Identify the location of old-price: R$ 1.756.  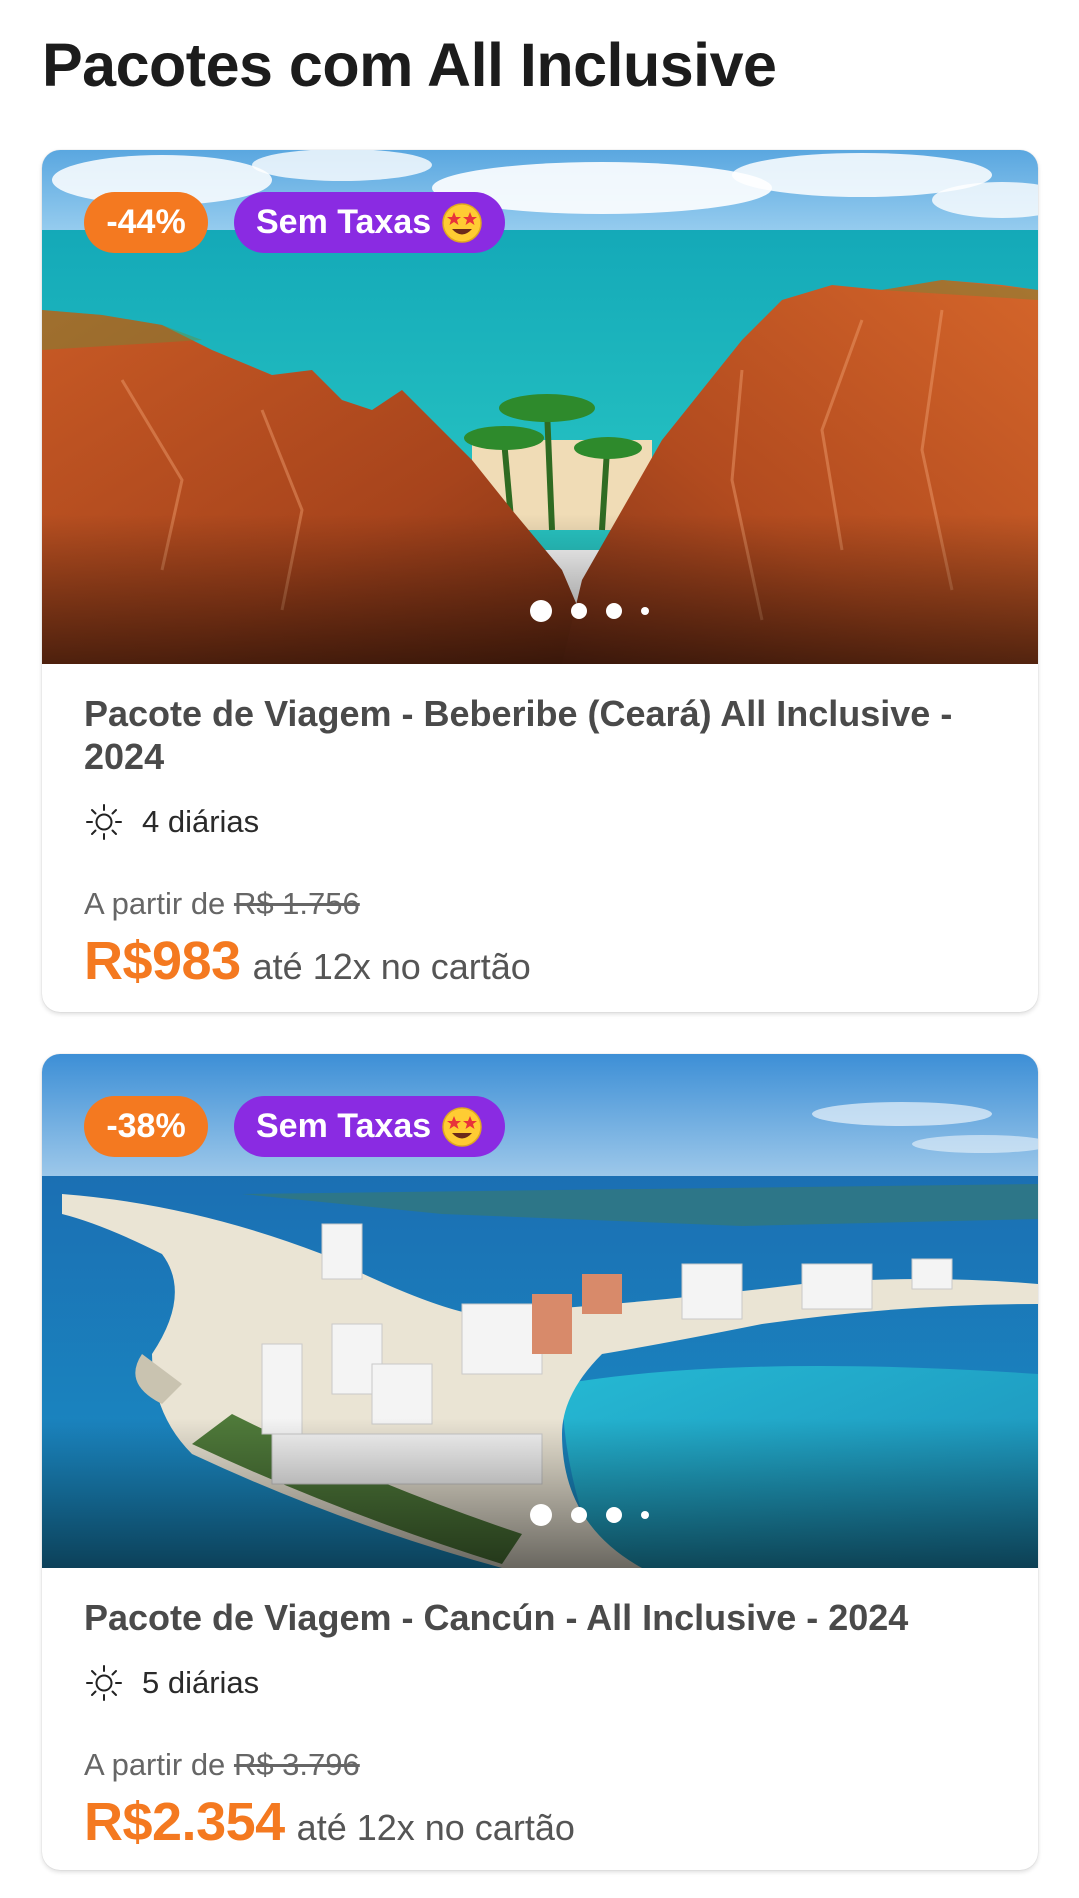
(296, 903).